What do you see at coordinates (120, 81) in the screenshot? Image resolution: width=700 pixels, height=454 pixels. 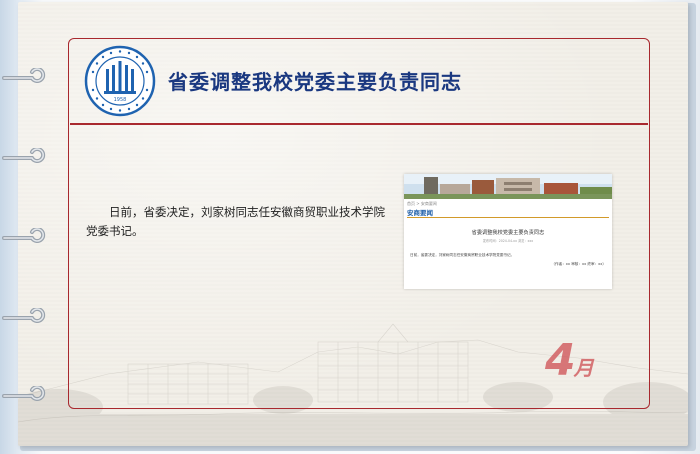 I see `school-emblem-icon: 1958` at bounding box center [120, 81].